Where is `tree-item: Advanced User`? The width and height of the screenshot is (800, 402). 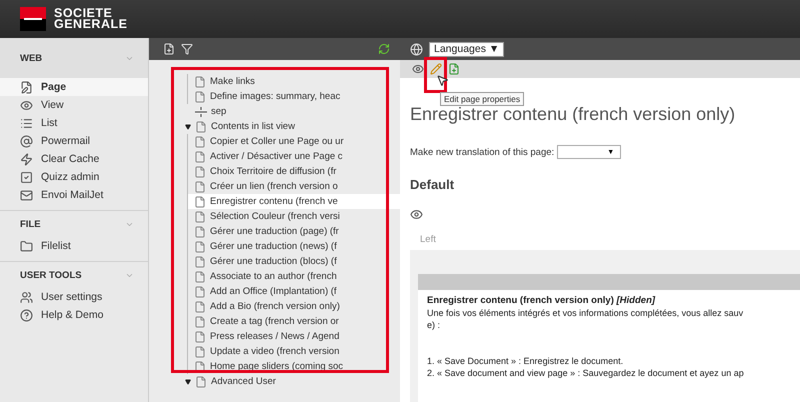
tree-item: Advanced User is located at coordinates (274, 381).